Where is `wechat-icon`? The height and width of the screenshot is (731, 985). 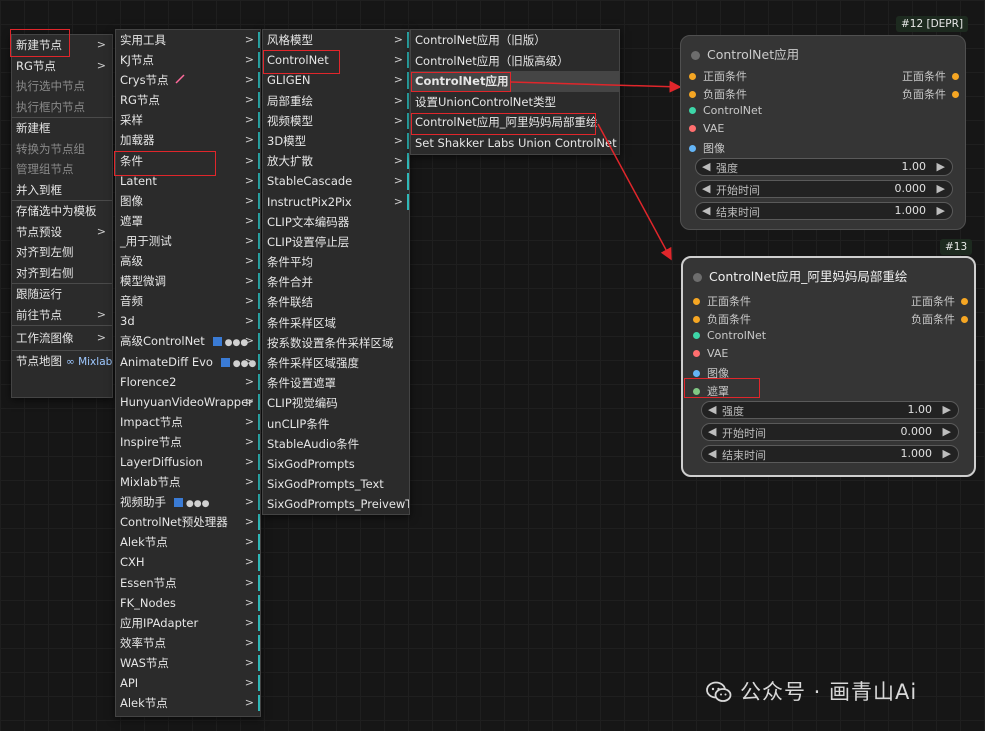 wechat-icon is located at coordinates (719, 691).